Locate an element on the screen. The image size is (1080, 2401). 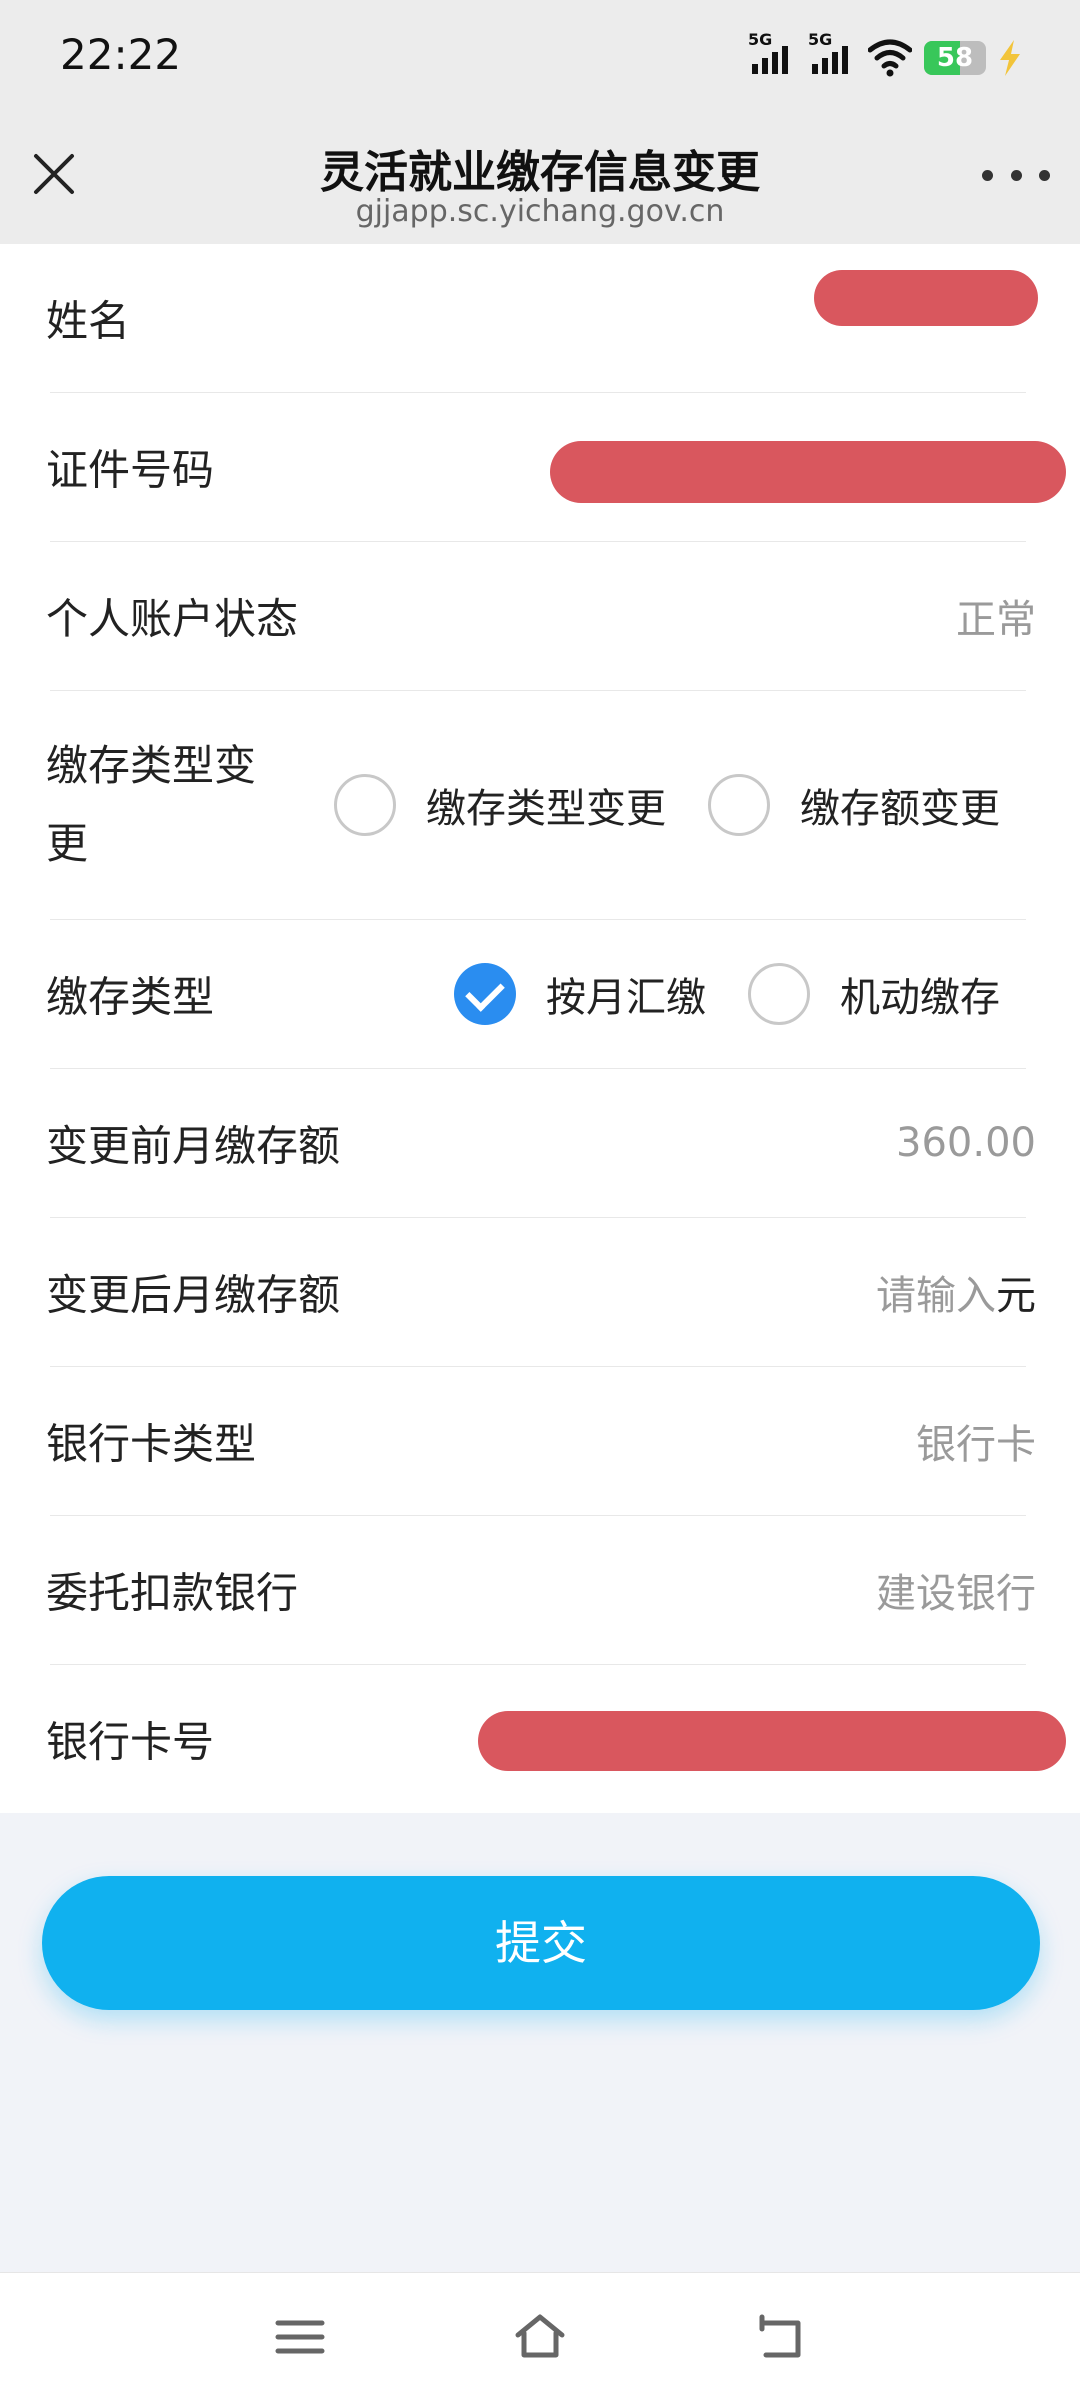
card-number-label: 银行卡号 is located at coordinates (130, 1742).